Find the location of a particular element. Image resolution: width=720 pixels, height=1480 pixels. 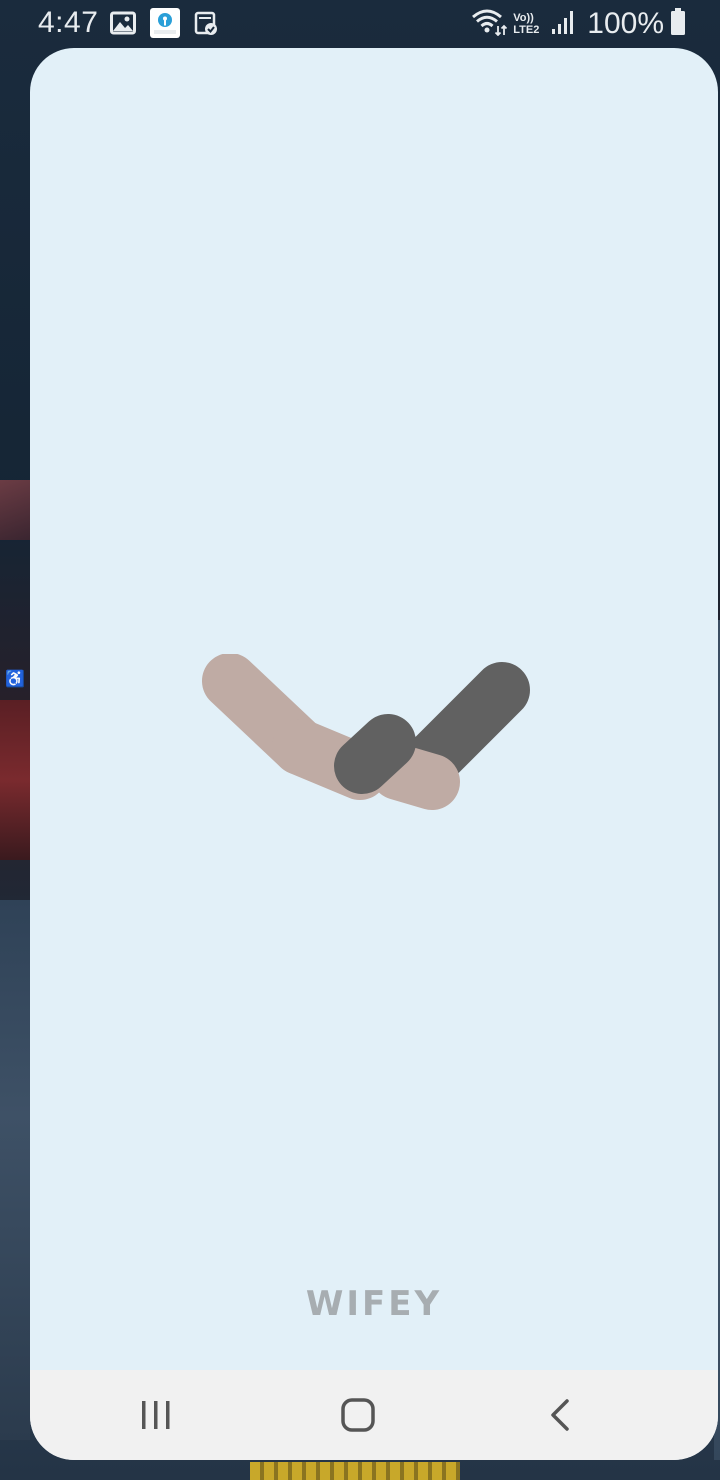

back-icon is located at coordinates (560, 1415).